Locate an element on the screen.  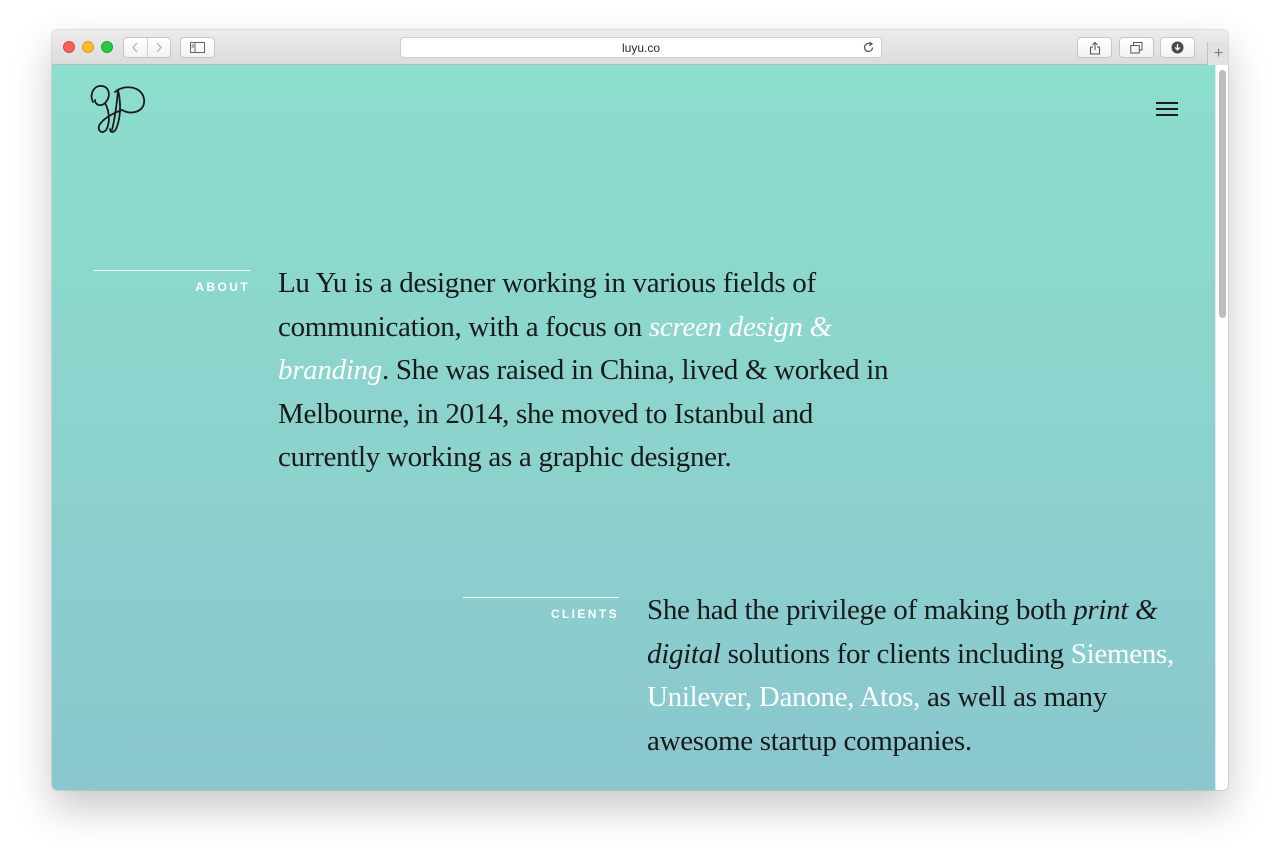
share-icon is located at coordinates (1094, 48).